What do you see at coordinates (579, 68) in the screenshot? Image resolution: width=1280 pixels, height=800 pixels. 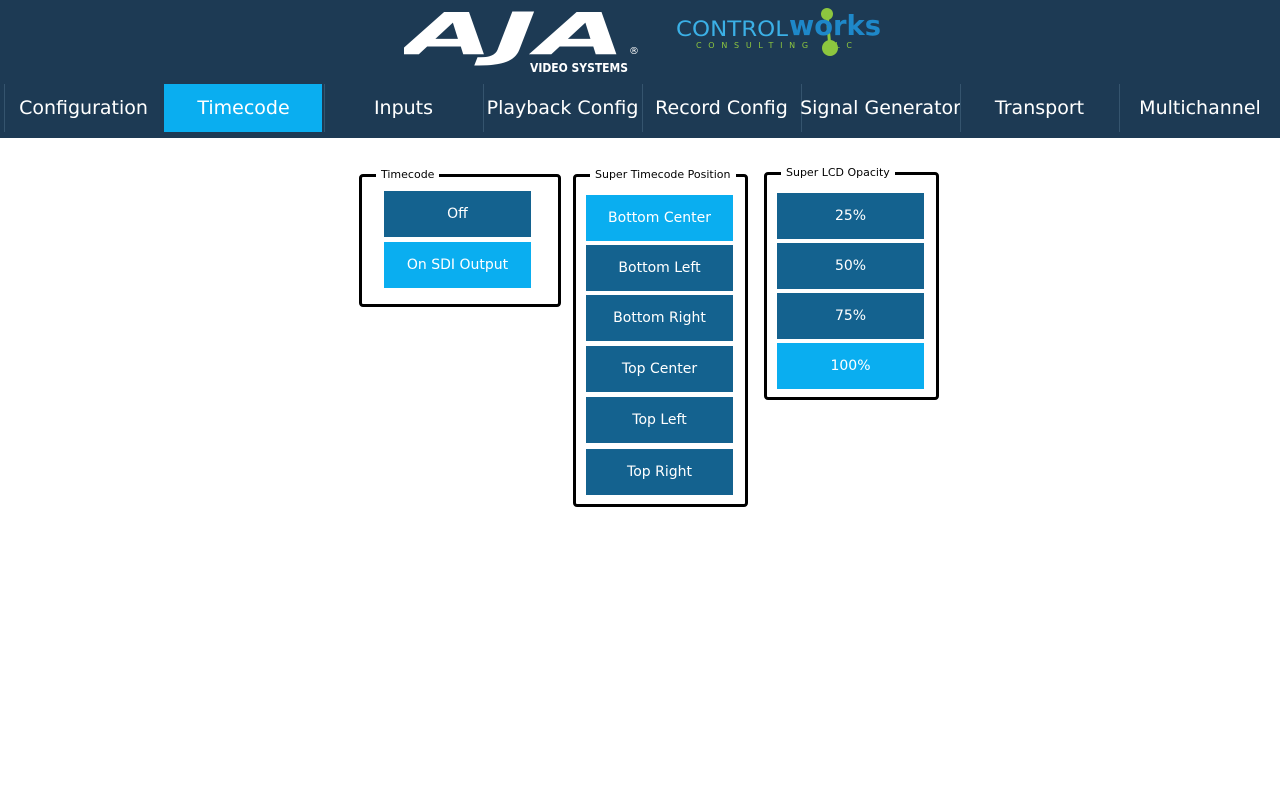 I see `aja-tagline: VIDEO SYSTEMS` at bounding box center [579, 68].